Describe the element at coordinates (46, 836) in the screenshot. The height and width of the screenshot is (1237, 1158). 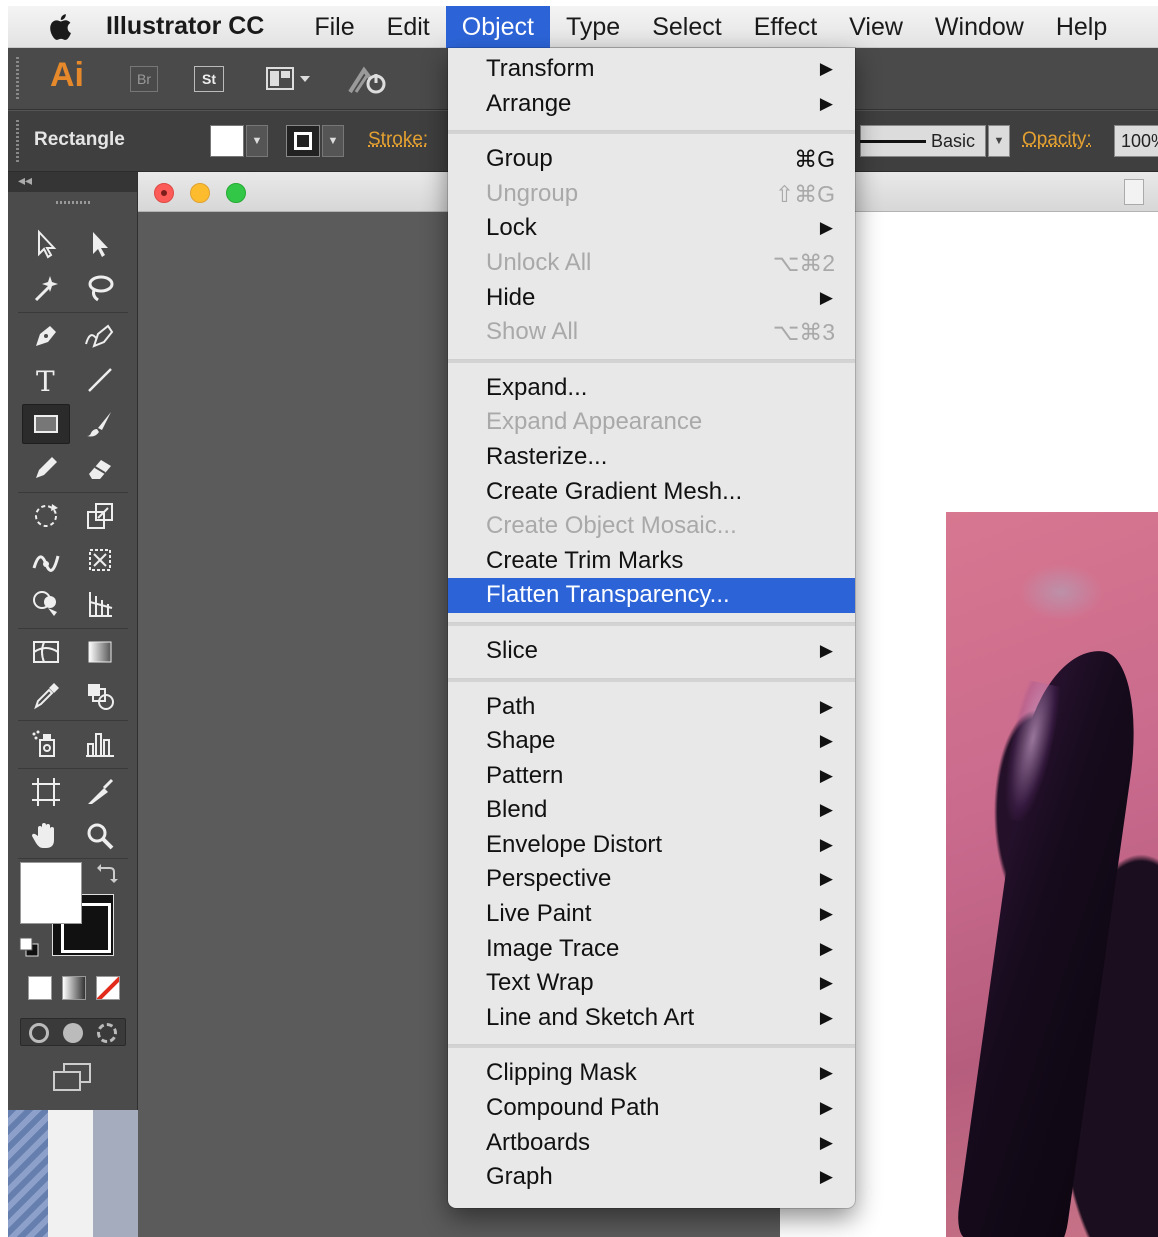
I see `hand-tool-icon` at that location.